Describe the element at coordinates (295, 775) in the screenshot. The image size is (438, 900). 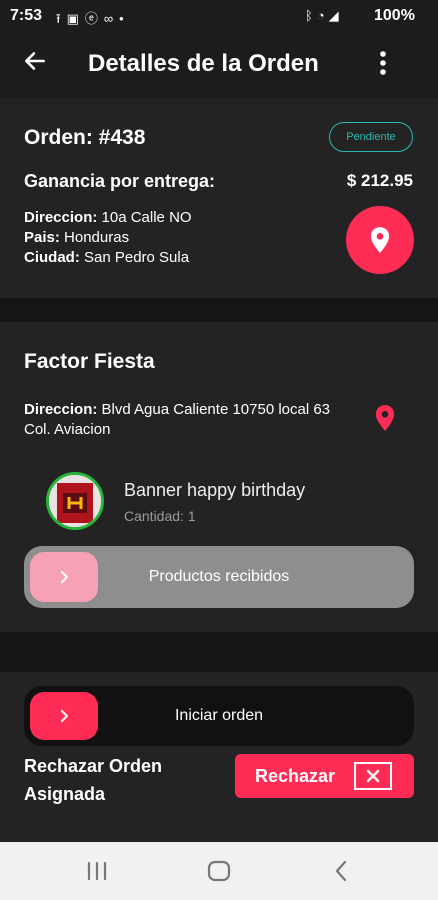
I see `reject-button-label: Rechazar` at that location.